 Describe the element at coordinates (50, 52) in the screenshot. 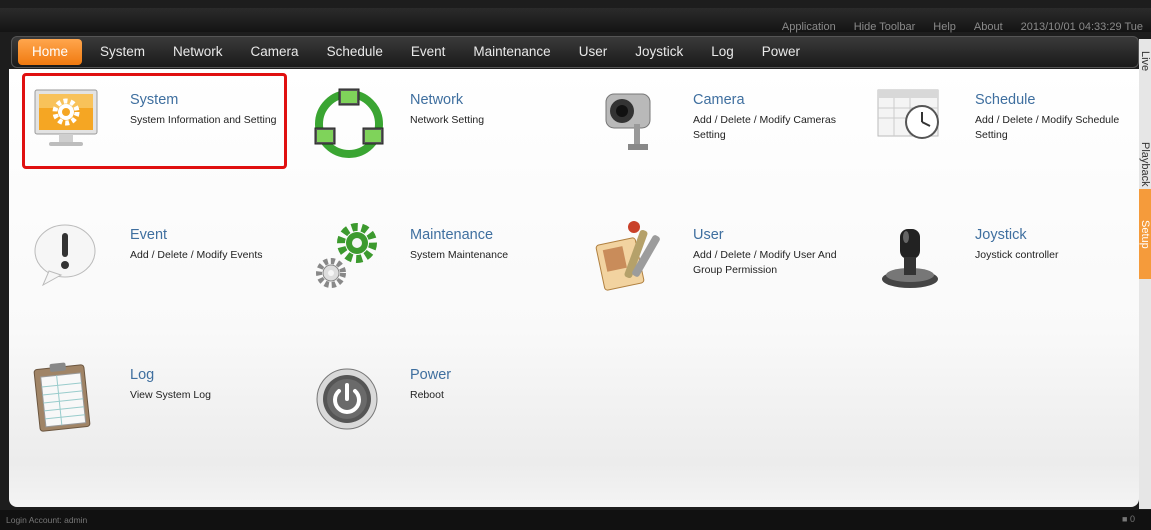

I see `nav-home: Home` at that location.